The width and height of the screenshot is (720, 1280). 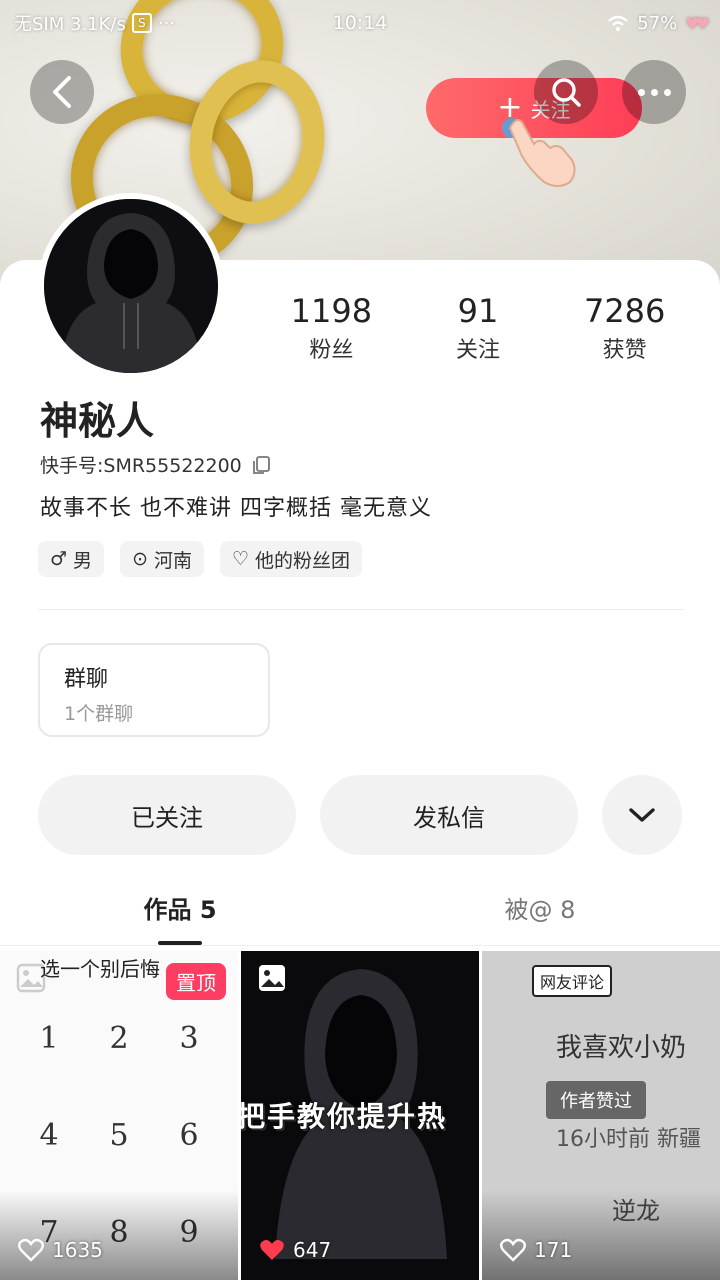 I want to click on expand-button, so click(x=642, y=815).